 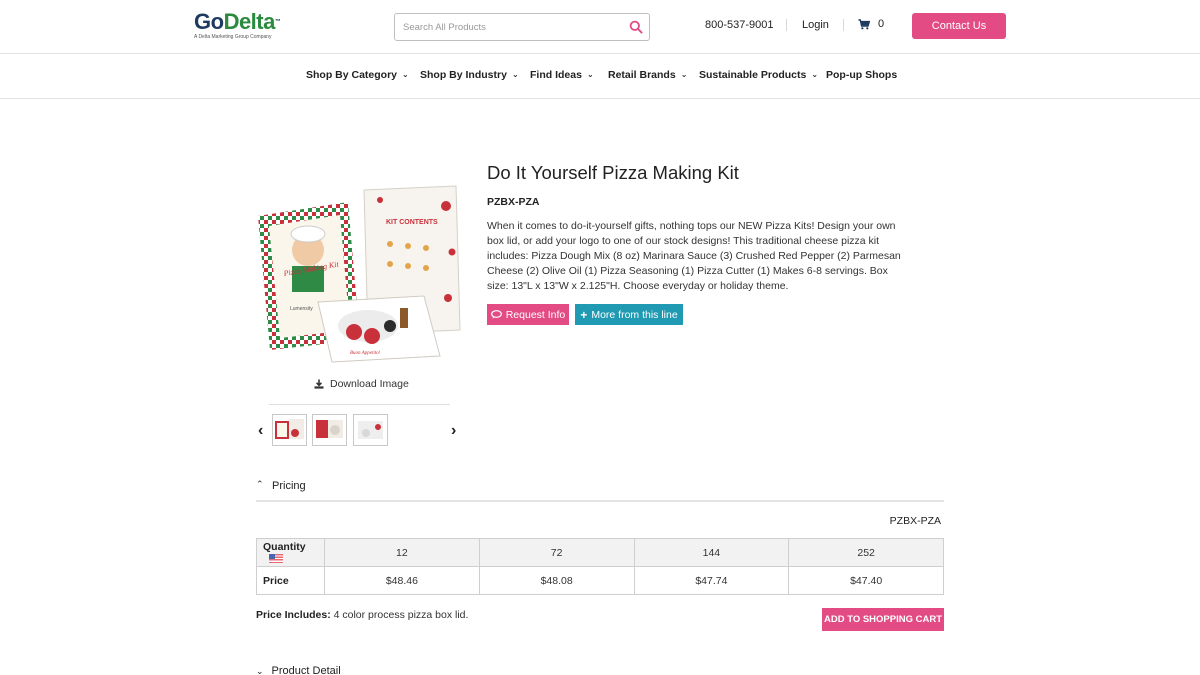 I want to click on nav-label: Shop By Industry, so click(x=463, y=75).